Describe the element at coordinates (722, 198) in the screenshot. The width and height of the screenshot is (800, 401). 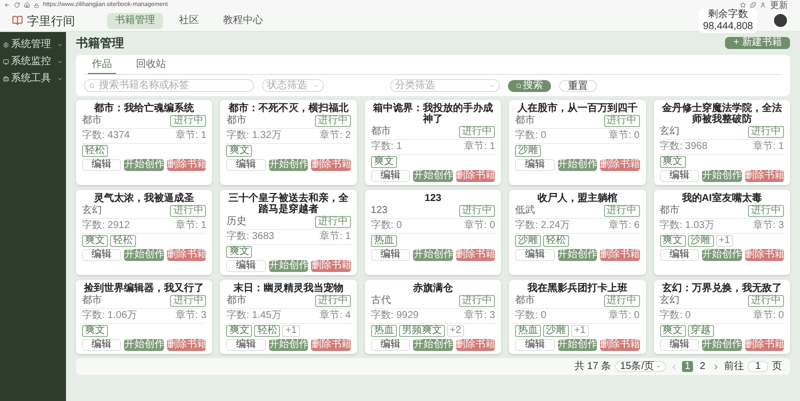
I see `book-title: 我的AI室友嘴太毒` at that location.